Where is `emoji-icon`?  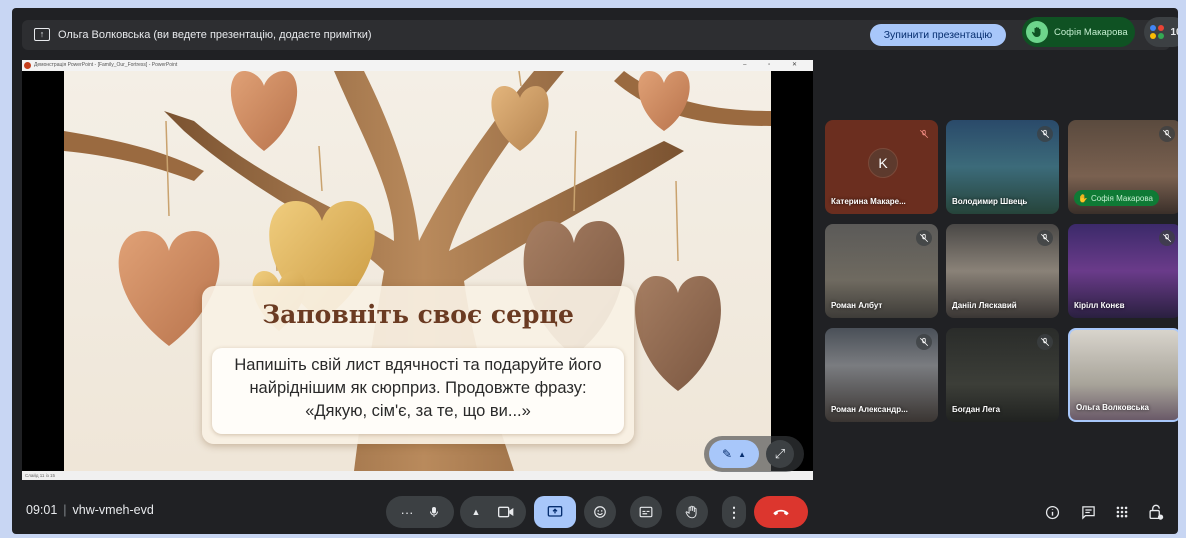 emoji-icon is located at coordinates (600, 512).